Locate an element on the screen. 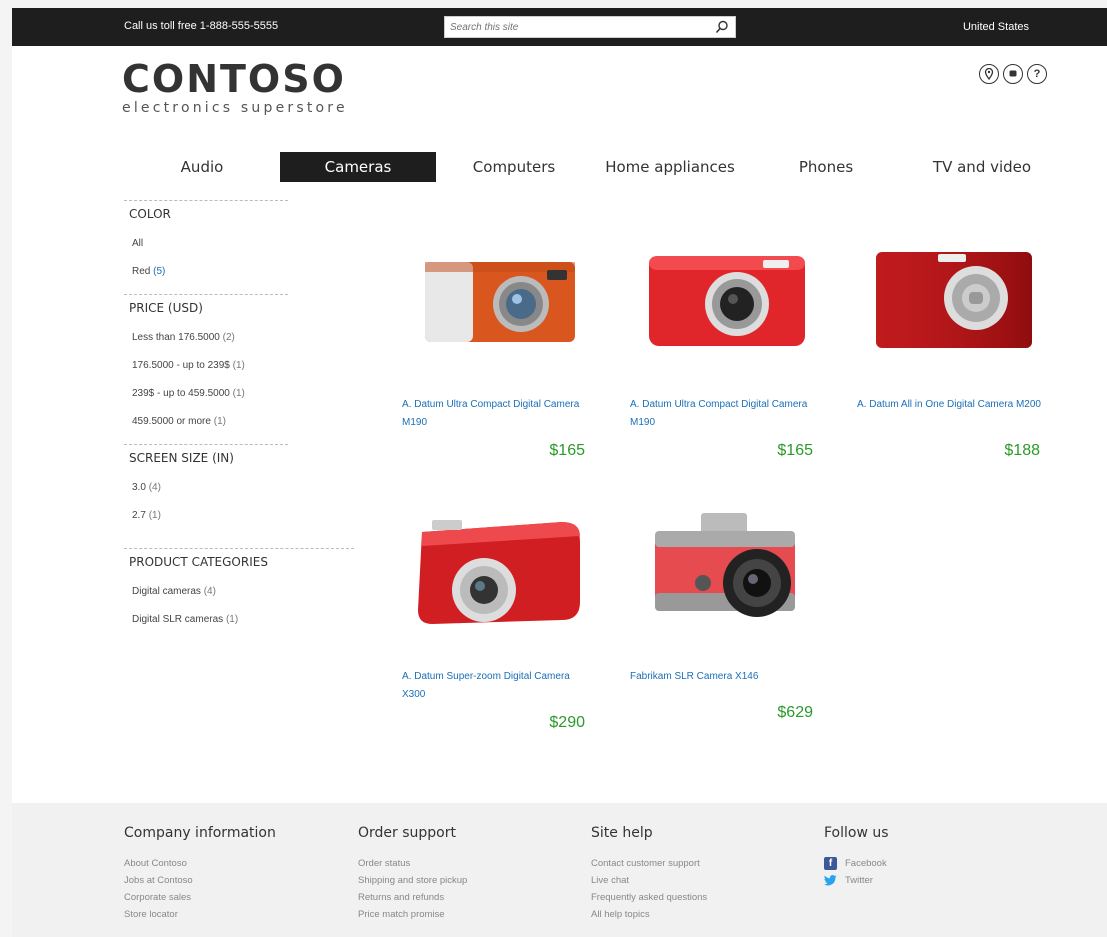 This screenshot has width=1107, height=937. facet-label: 239$ - up to 459.5000 is located at coordinates (181, 393).